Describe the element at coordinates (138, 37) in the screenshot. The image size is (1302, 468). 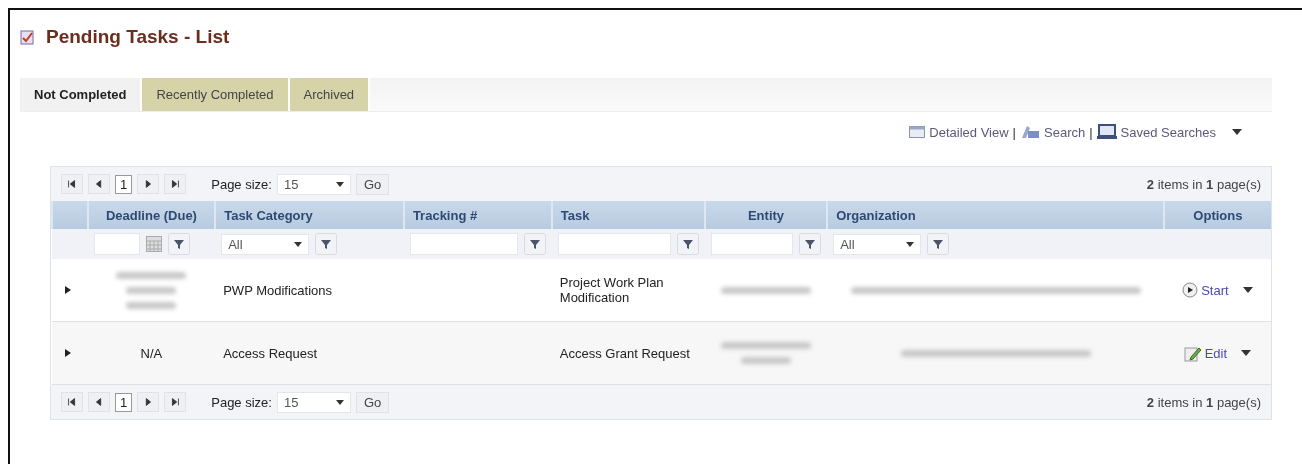
I see `page-title: Pending Tasks - List` at that location.